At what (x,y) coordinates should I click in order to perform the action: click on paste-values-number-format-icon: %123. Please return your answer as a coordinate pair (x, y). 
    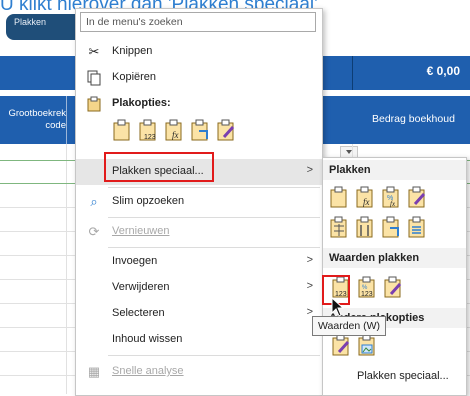
    Looking at the image, I should click on (367, 288).